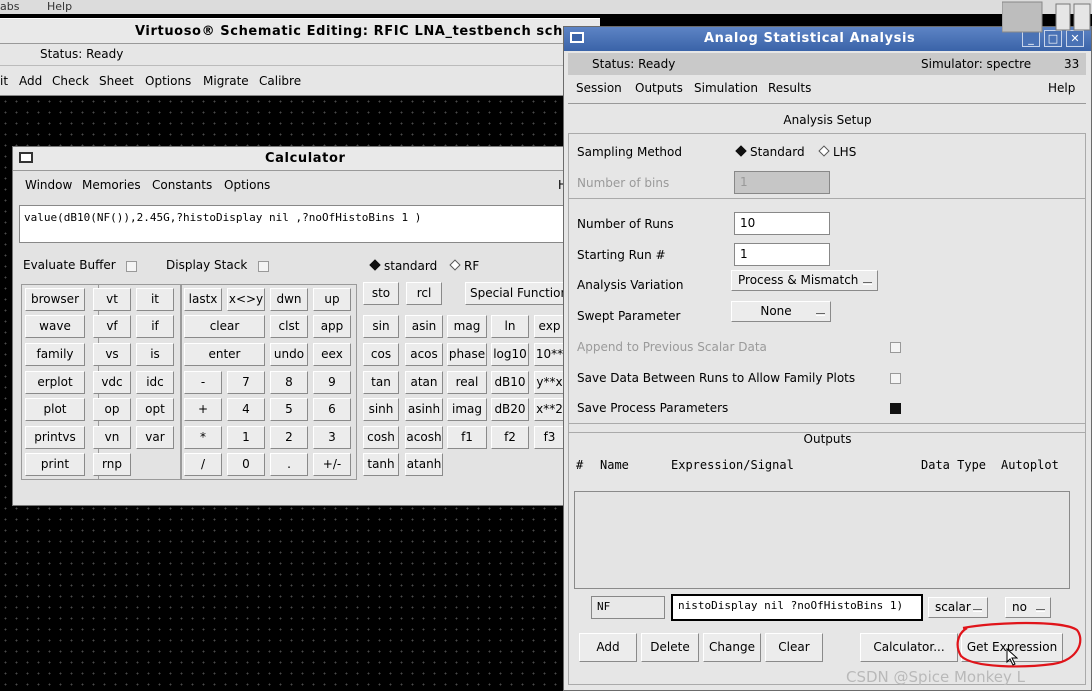 The image size is (1092, 691). Describe the element at coordinates (55, 464) in the screenshot. I see `print-button: print` at that location.